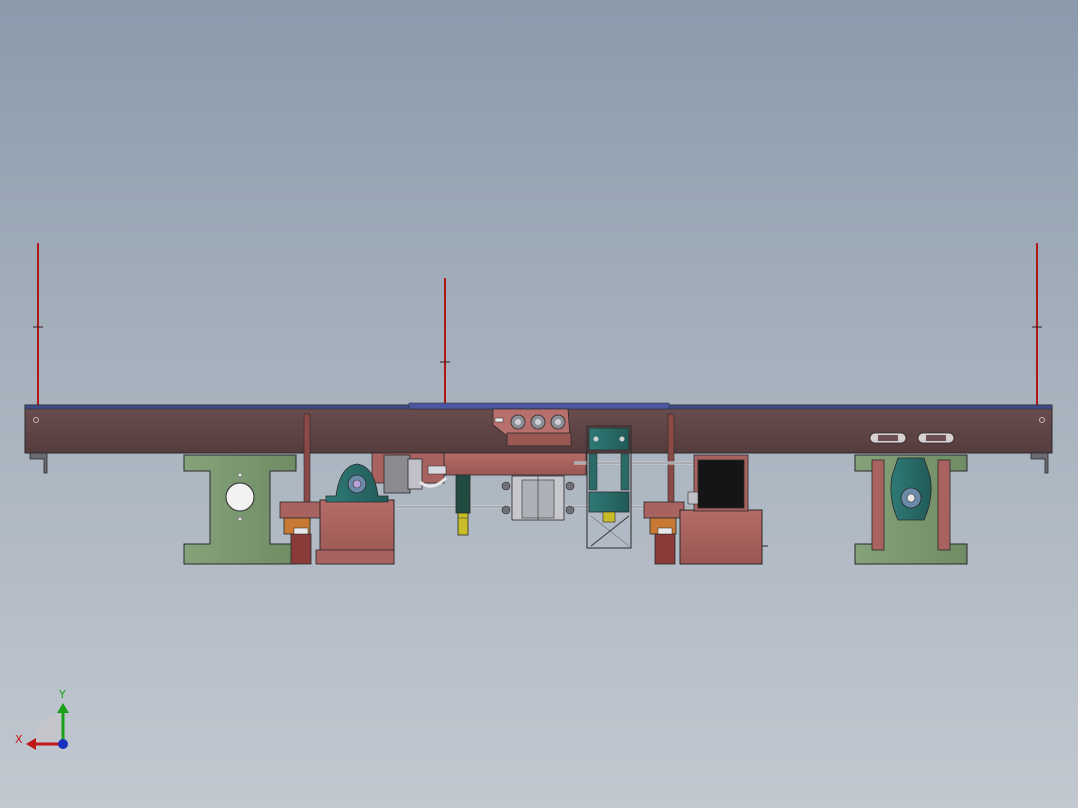 The height and width of the screenshot is (808, 1078). Describe the element at coordinates (1037, 324) in the screenshot. I see `sensor-rod-right` at that location.